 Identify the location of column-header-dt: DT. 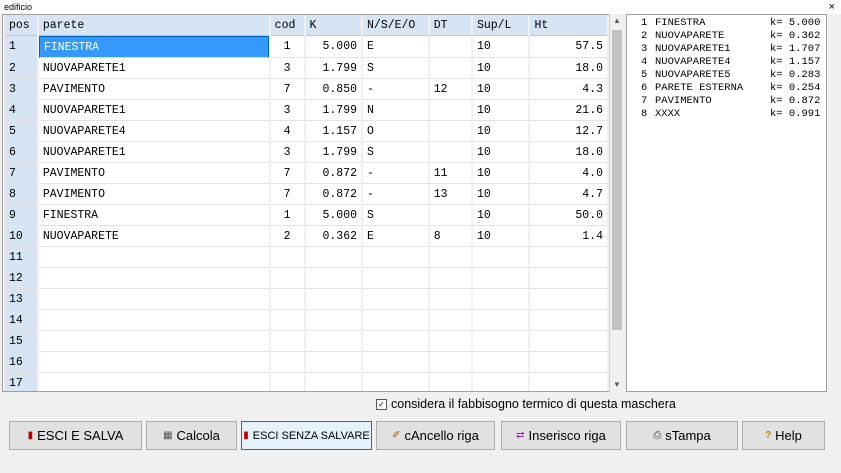
(450, 25).